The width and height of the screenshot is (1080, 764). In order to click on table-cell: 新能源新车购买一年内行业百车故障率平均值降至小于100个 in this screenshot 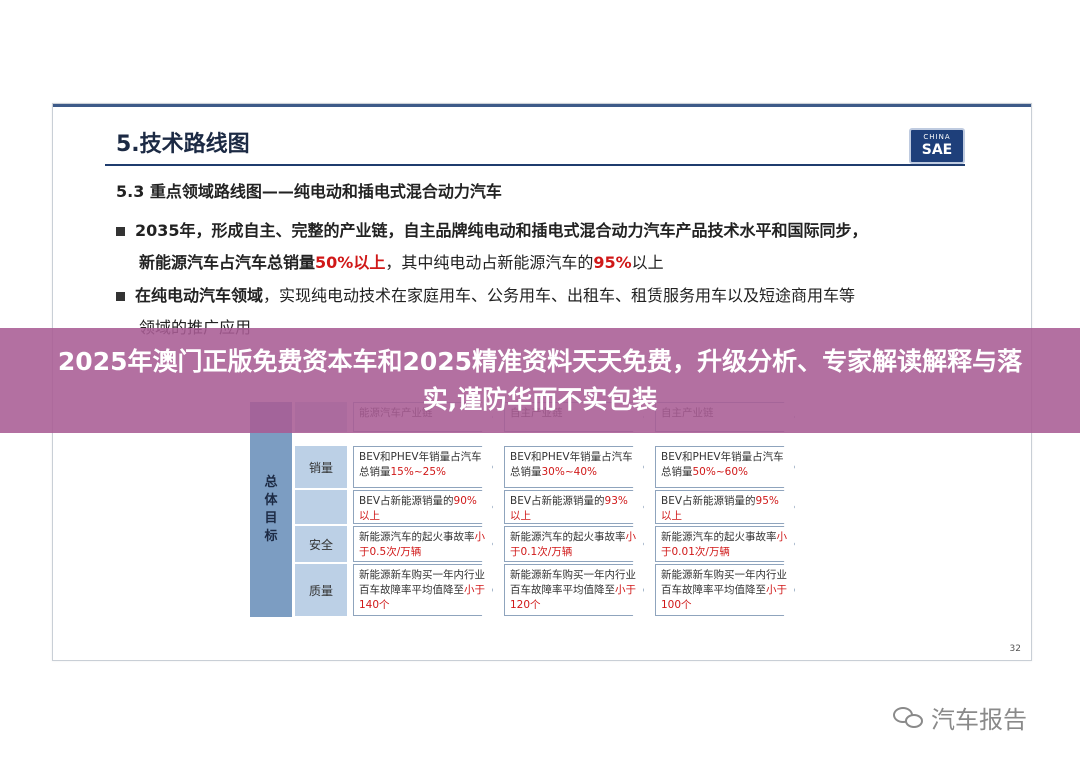, I will do `click(725, 590)`.